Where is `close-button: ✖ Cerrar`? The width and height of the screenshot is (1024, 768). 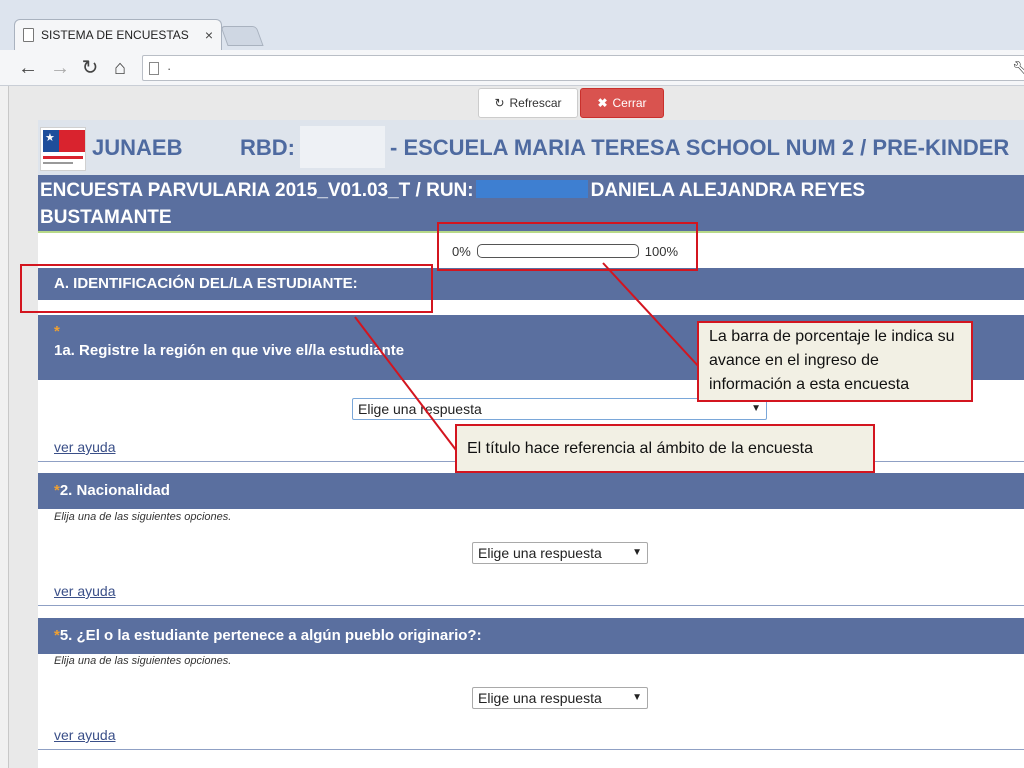
close-button: ✖ Cerrar is located at coordinates (622, 103).